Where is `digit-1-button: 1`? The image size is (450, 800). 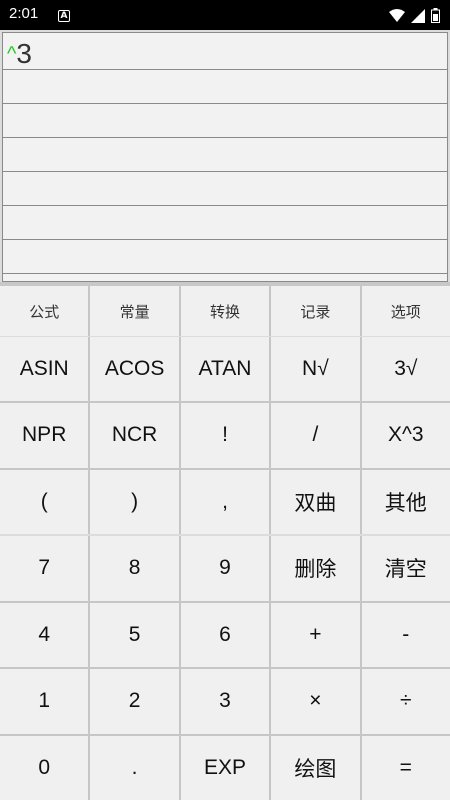
digit-1-button: 1 is located at coordinates (44, 701).